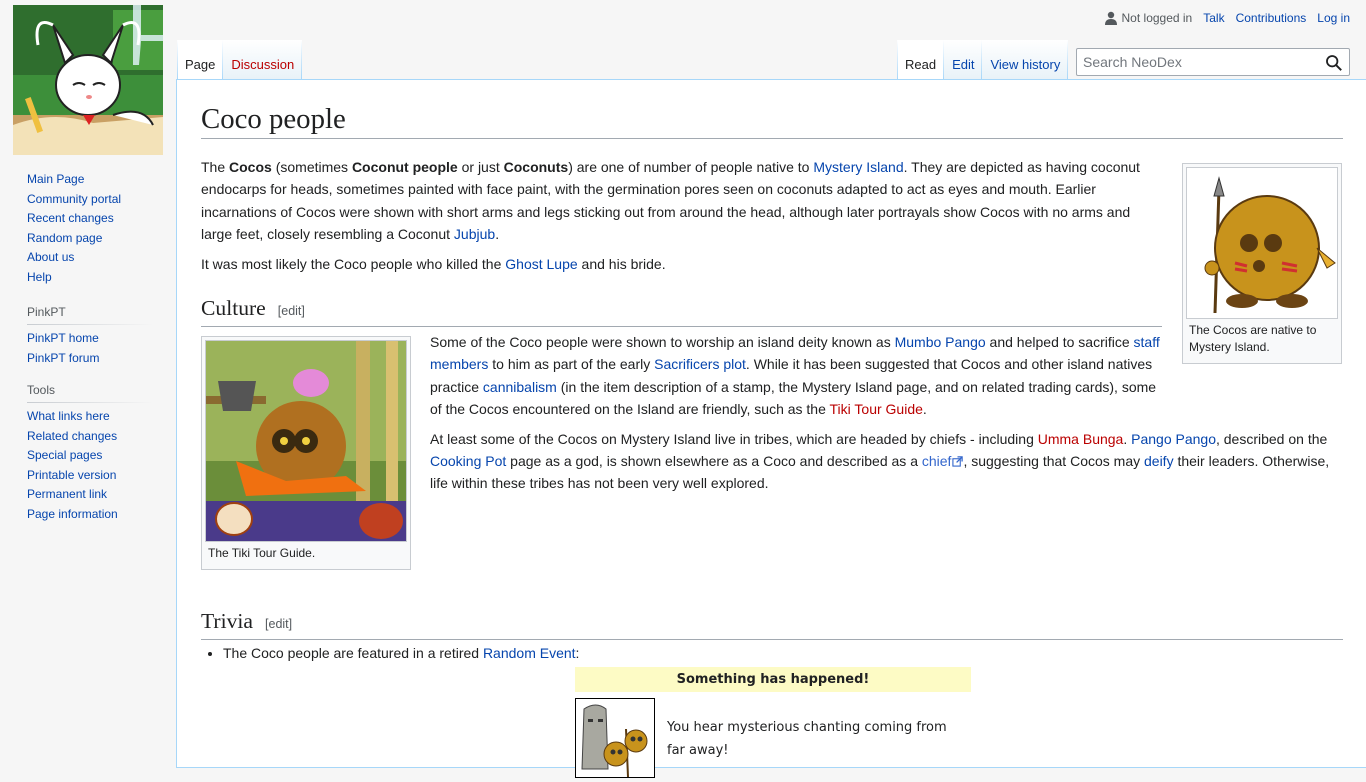  I want to click on link-sacrificers-plot: Sacrificers plot, so click(700, 364).